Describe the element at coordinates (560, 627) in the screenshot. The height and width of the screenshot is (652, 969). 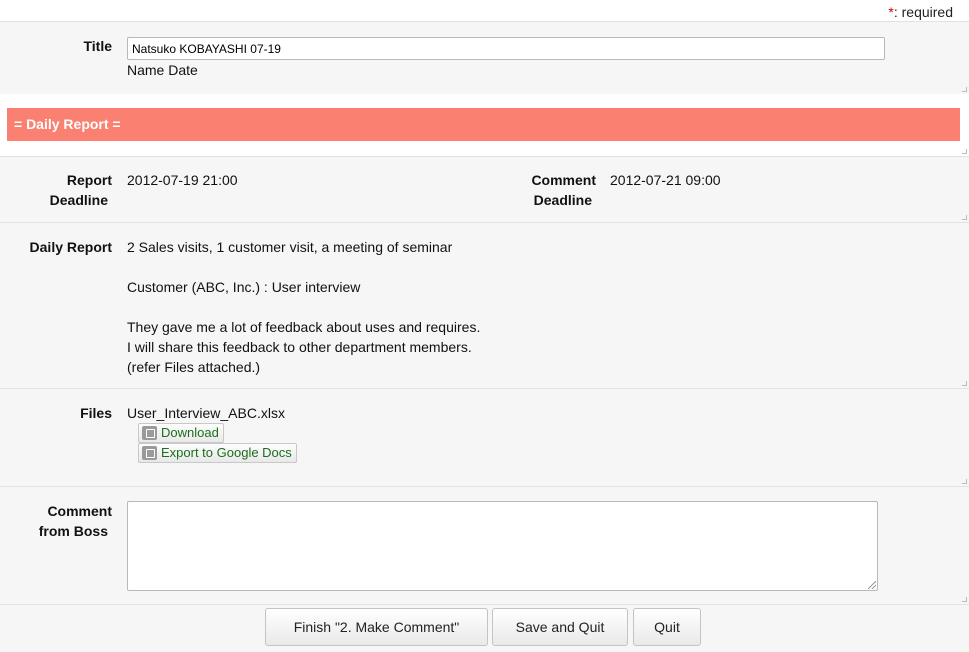
I see `save-and-quit-button: Save and Quit` at that location.